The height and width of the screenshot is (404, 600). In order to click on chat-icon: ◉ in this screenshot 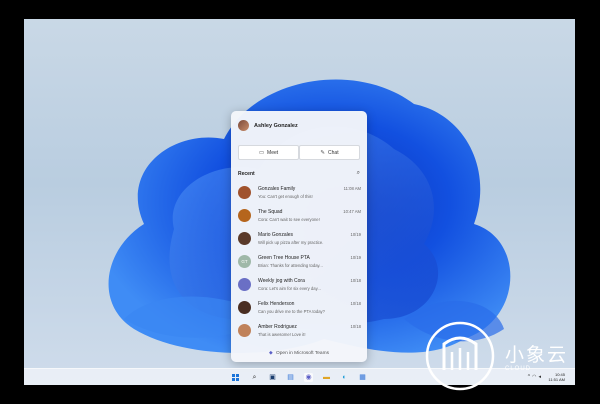, I will do `click(308, 377)`.